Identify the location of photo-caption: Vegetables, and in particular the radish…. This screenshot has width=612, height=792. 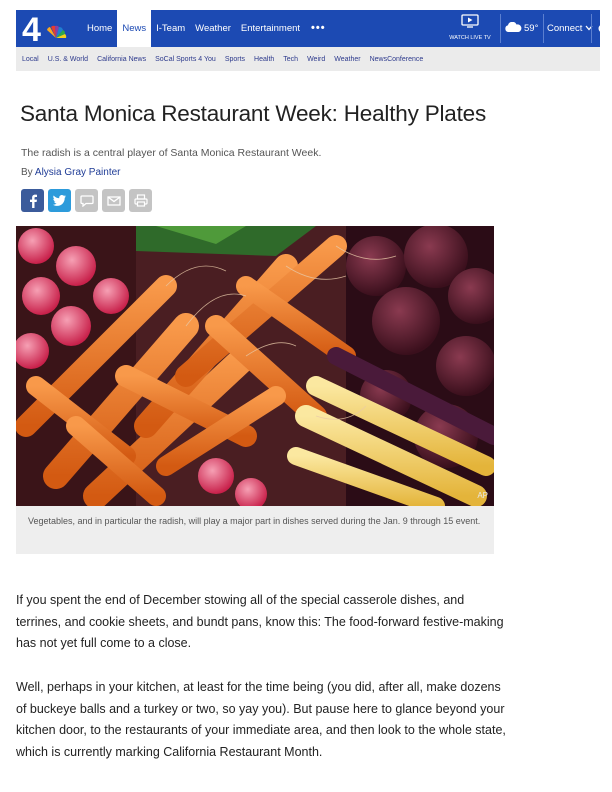
(255, 530).